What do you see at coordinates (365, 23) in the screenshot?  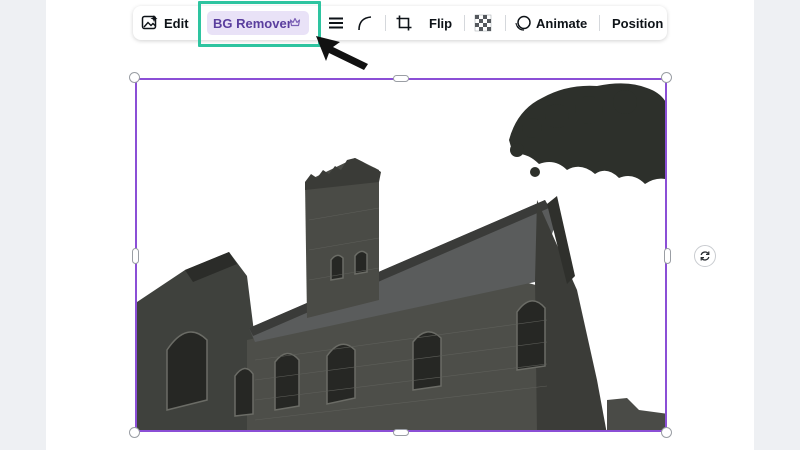 I see `corner-rounding-icon` at bounding box center [365, 23].